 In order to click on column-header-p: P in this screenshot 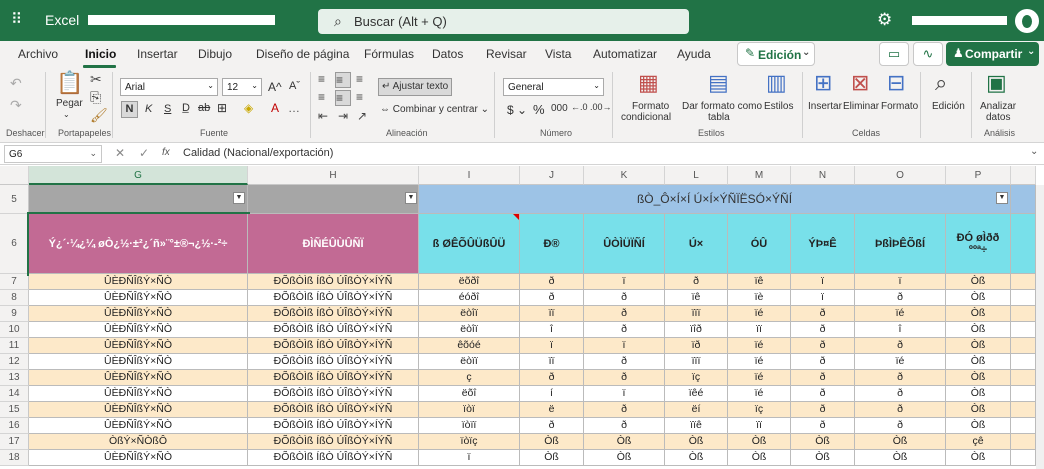, I will do `click(978, 175)`.